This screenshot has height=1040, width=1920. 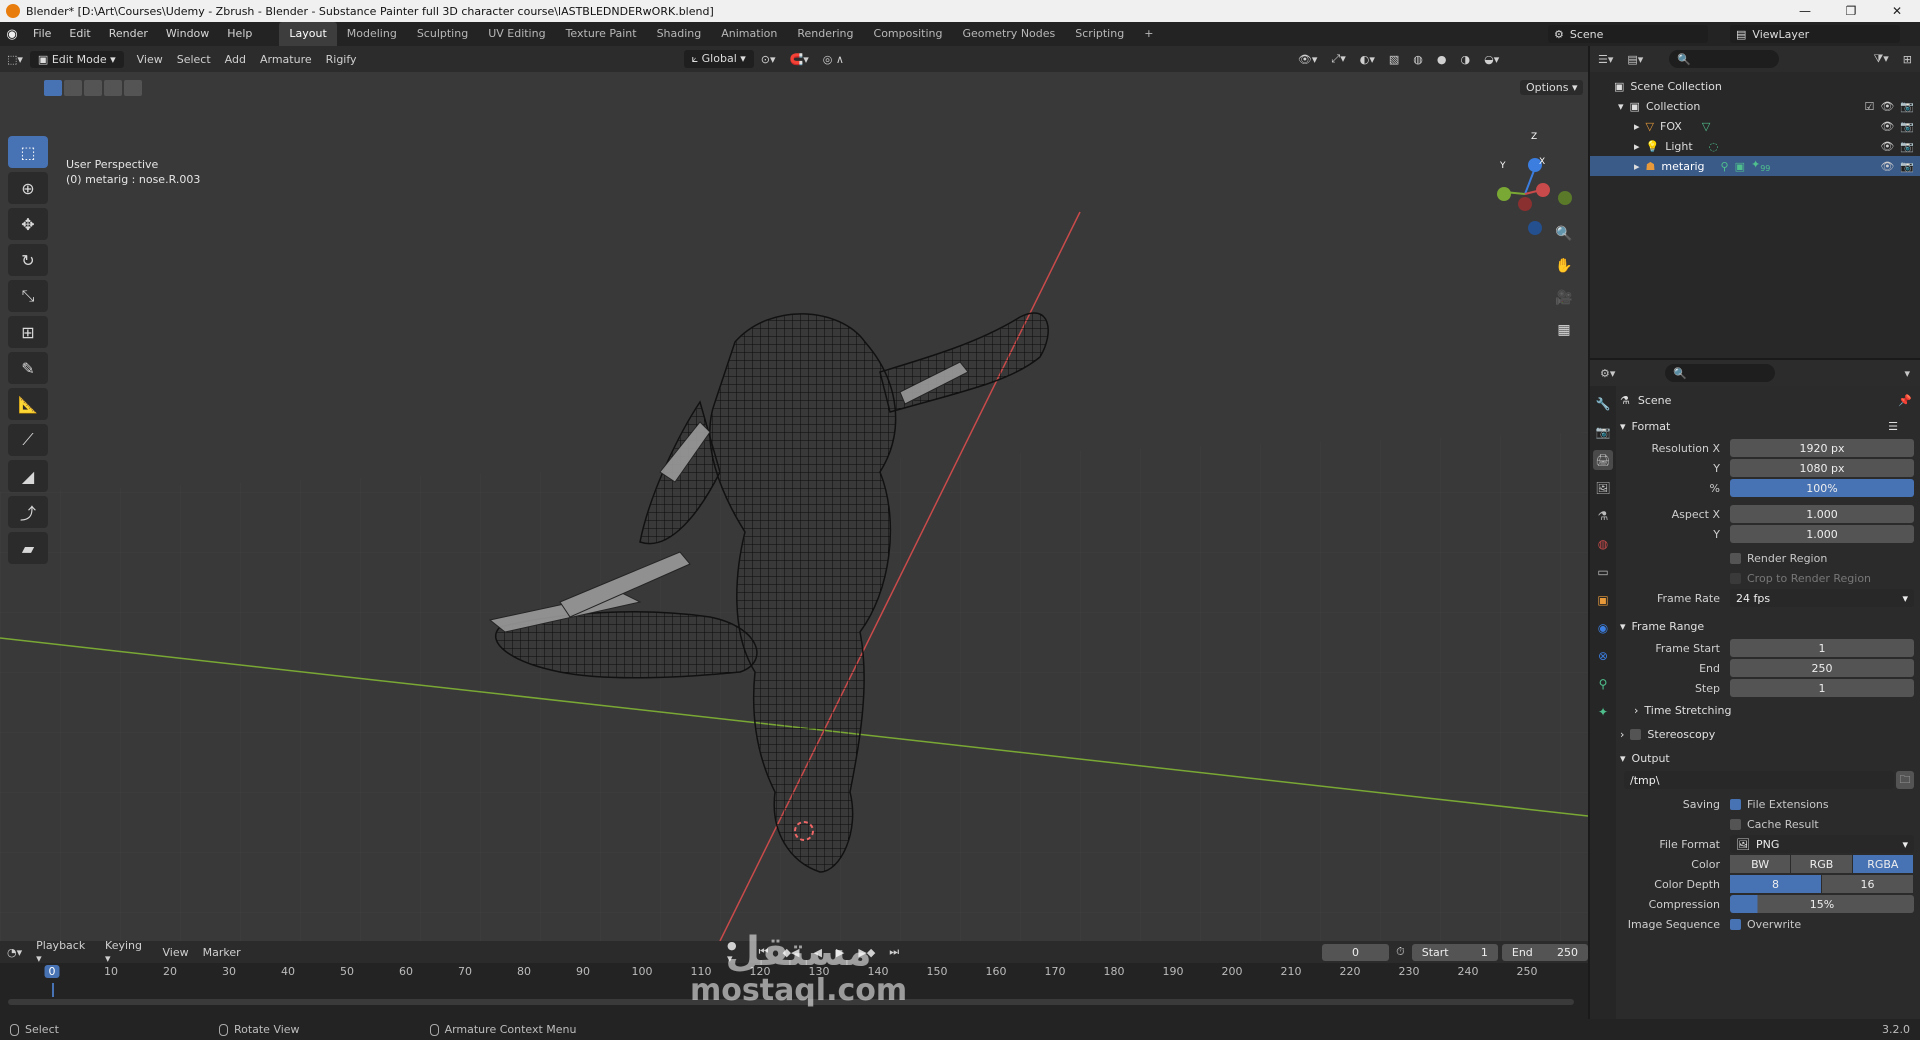 What do you see at coordinates (1605, 59) in the screenshot?
I see `outliner-editor-icon: ☰▾` at bounding box center [1605, 59].